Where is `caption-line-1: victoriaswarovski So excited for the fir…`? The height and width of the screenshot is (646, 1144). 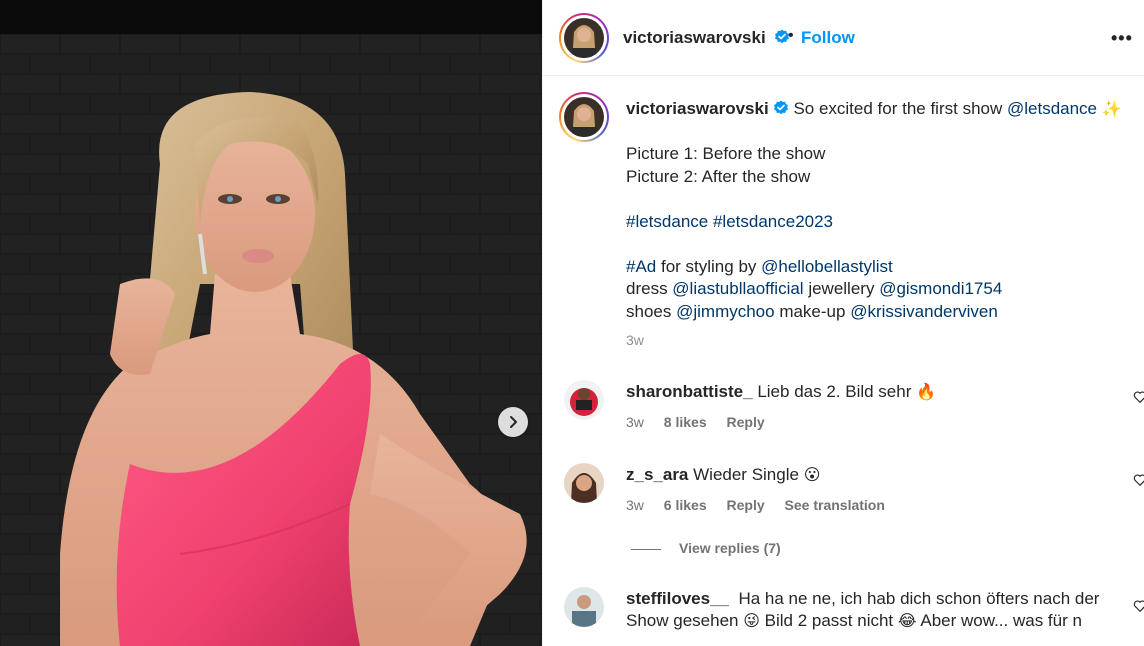 caption-line-1: victoriaswarovski So excited for the fir… is located at coordinates (881, 109).